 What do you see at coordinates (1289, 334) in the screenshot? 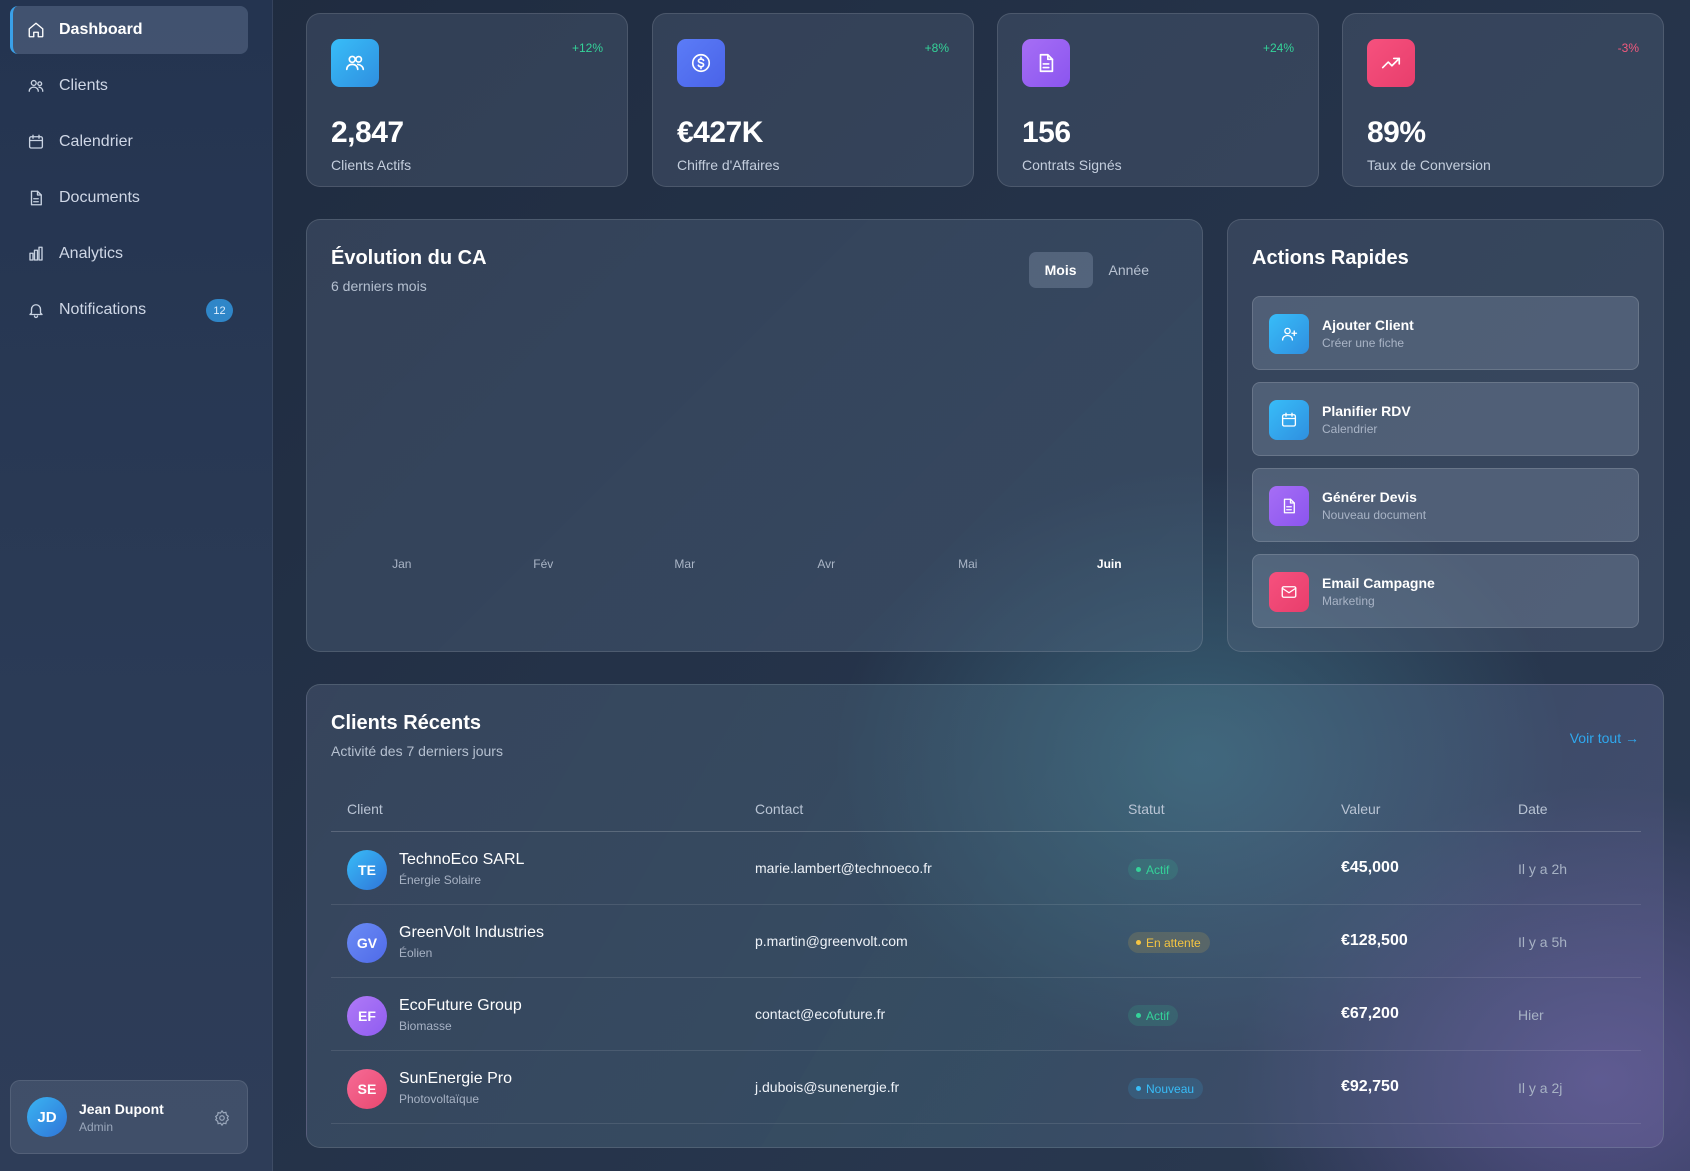
I see `user-plus-icon` at bounding box center [1289, 334].